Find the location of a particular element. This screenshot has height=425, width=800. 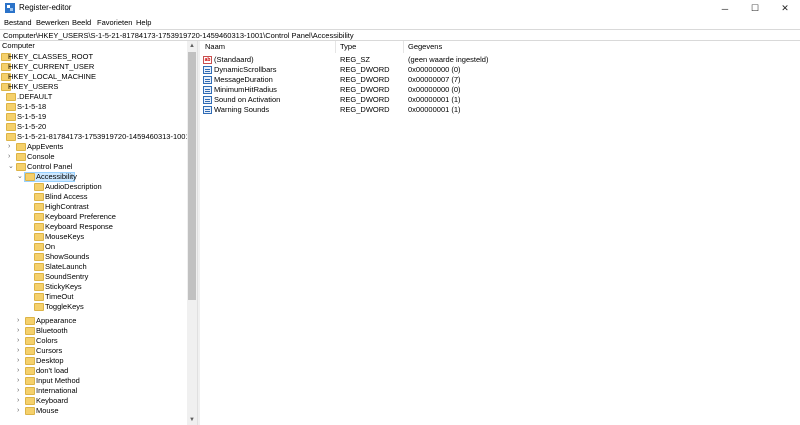

tree-label: don't load is located at coordinates (52, 370).